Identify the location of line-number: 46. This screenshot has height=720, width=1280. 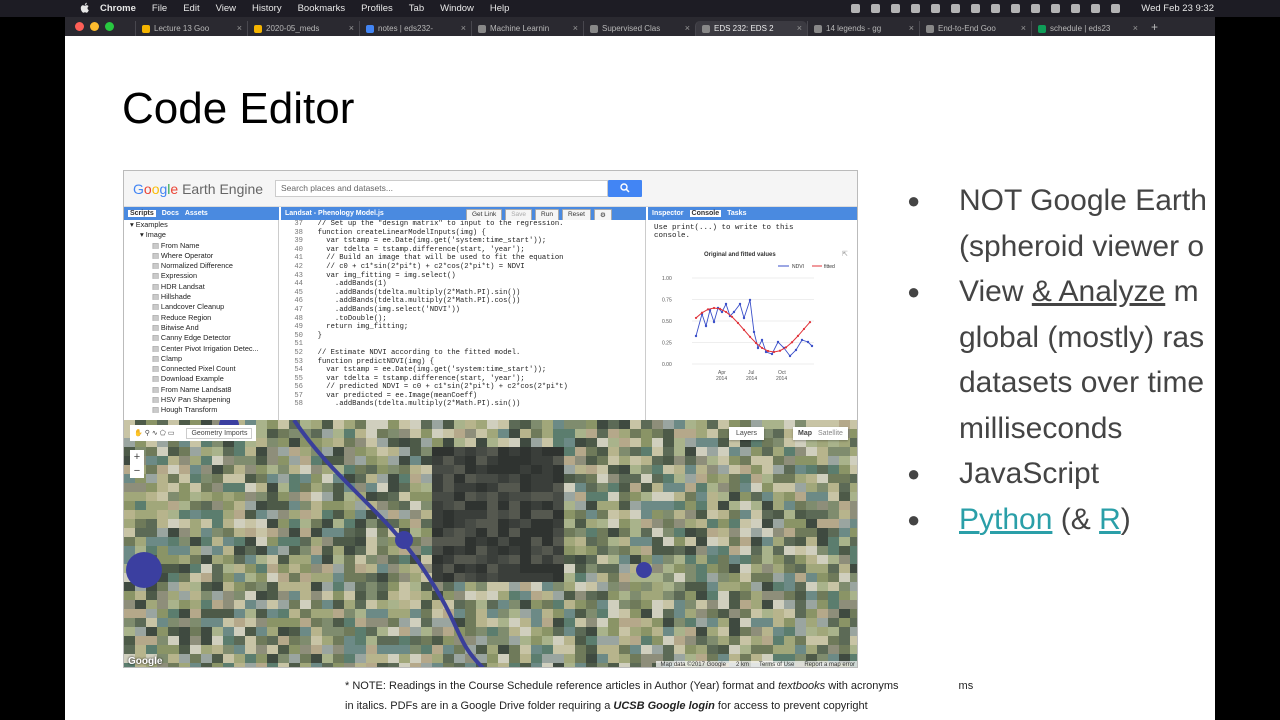
(298, 301).